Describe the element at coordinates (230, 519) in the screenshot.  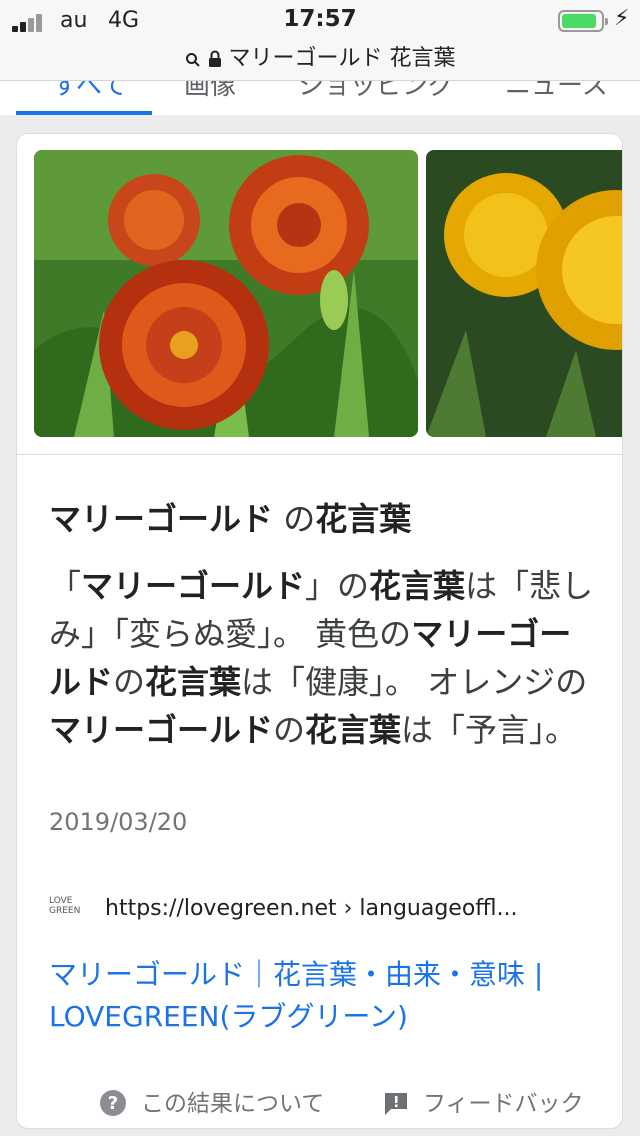
I see `result-title: マリーゴールド の花言葉` at that location.